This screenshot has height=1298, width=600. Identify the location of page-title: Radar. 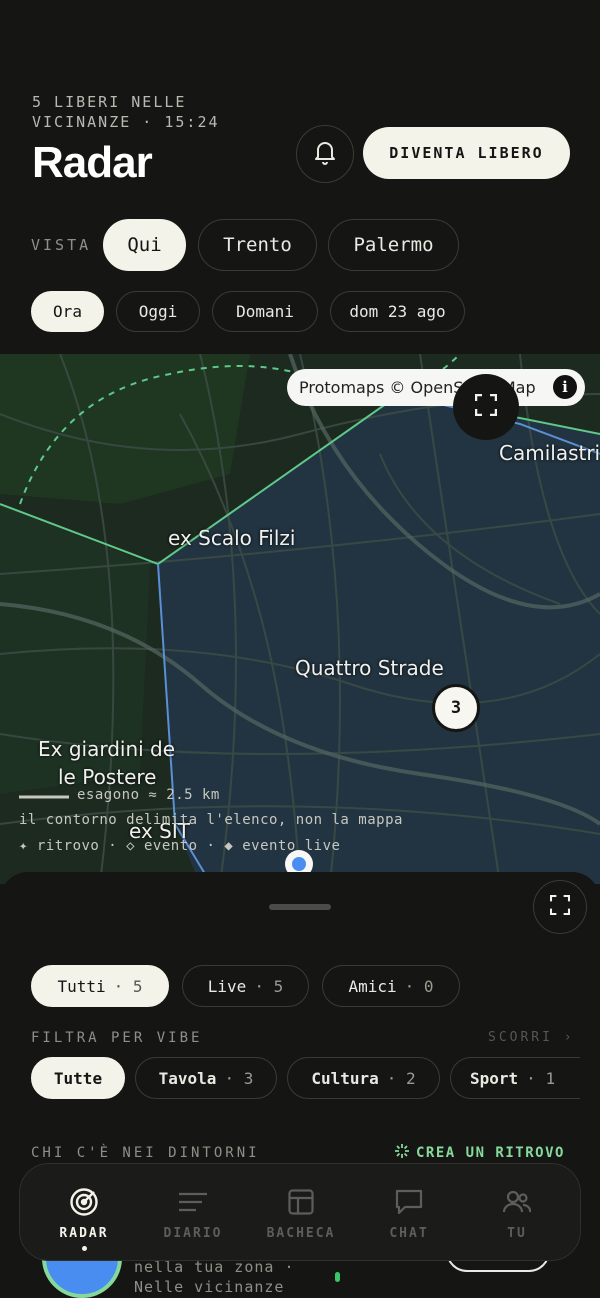
(92, 162).